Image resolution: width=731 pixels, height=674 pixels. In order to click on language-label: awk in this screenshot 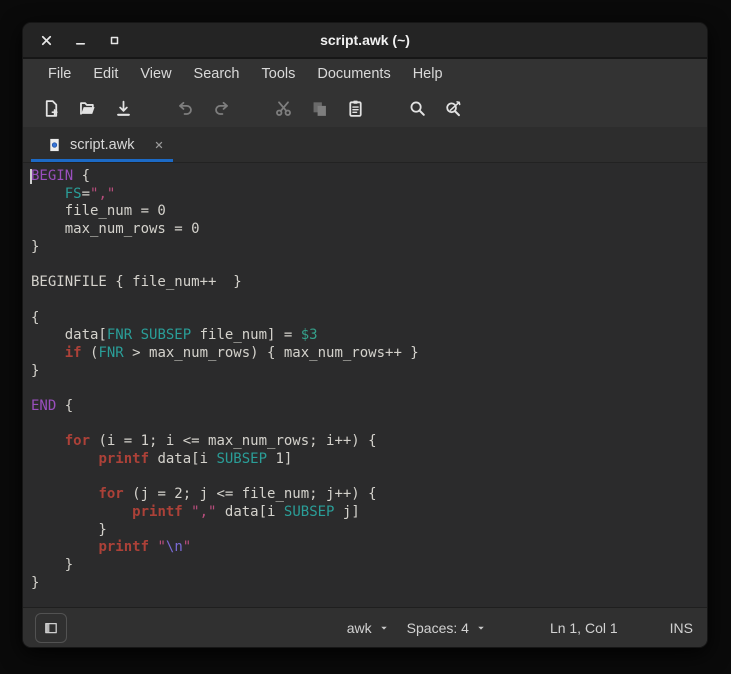, I will do `click(359, 627)`.